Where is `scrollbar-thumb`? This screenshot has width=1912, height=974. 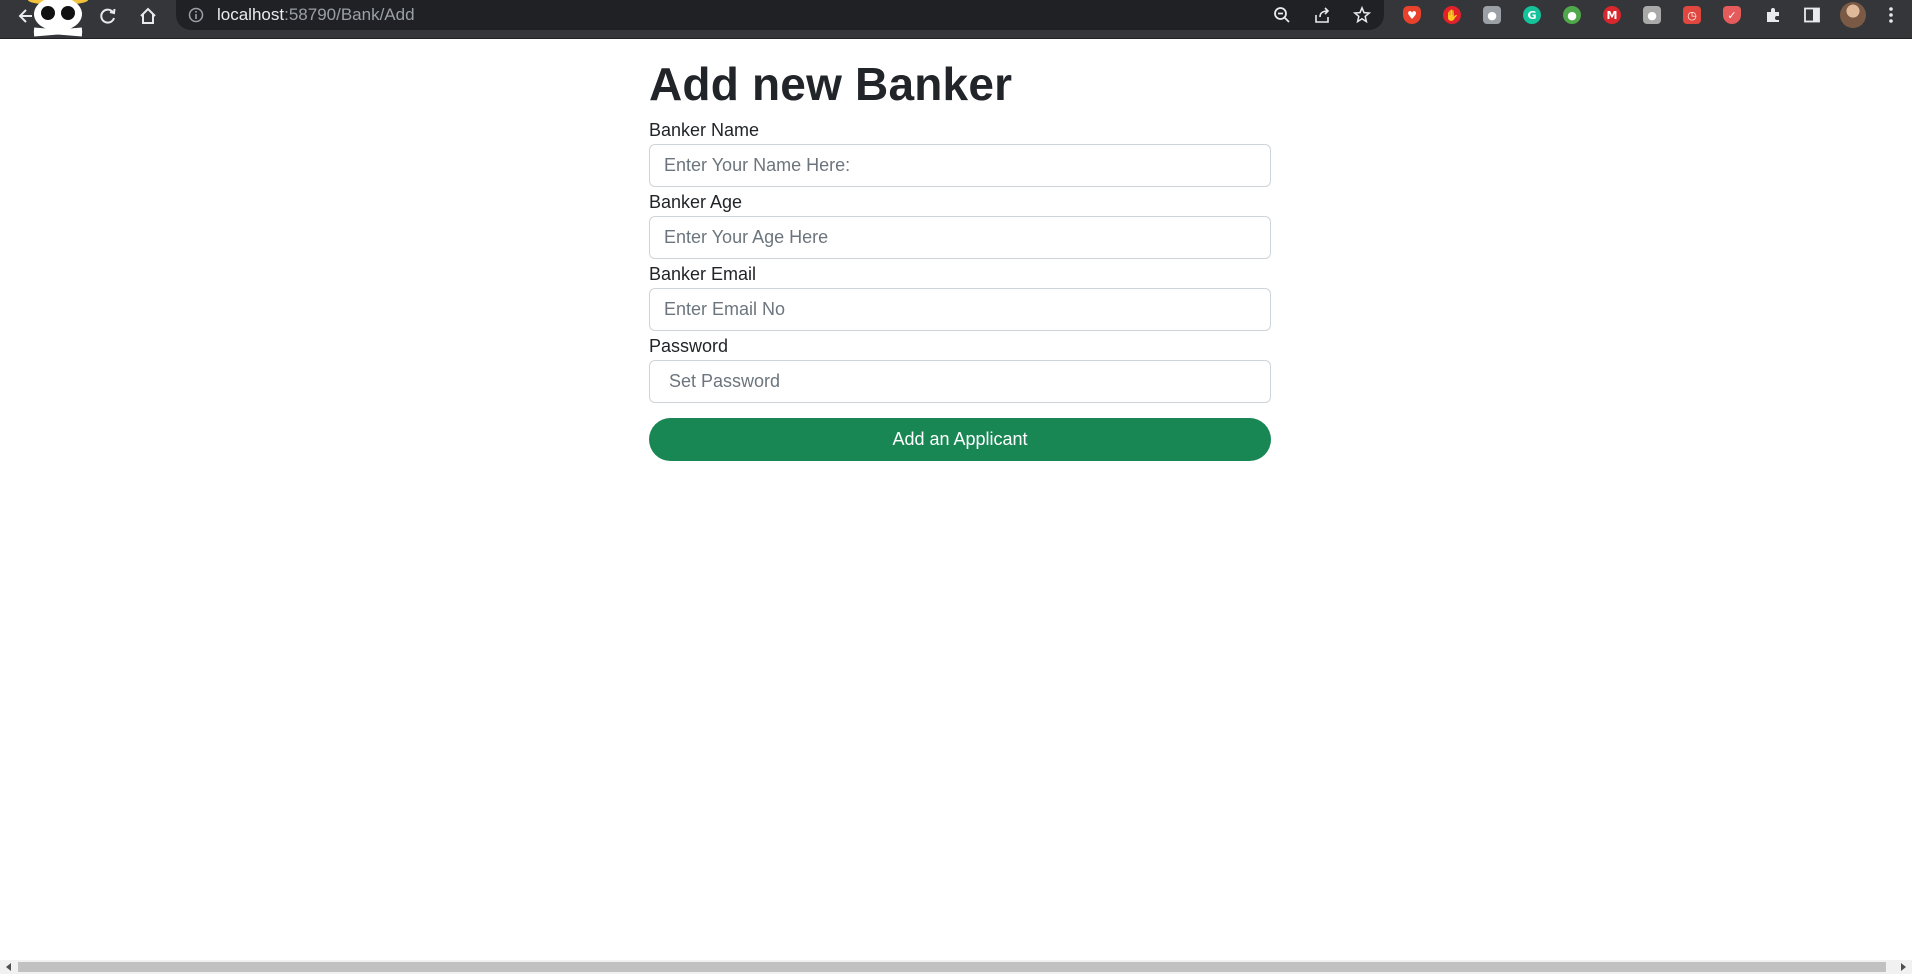 scrollbar-thumb is located at coordinates (952, 967).